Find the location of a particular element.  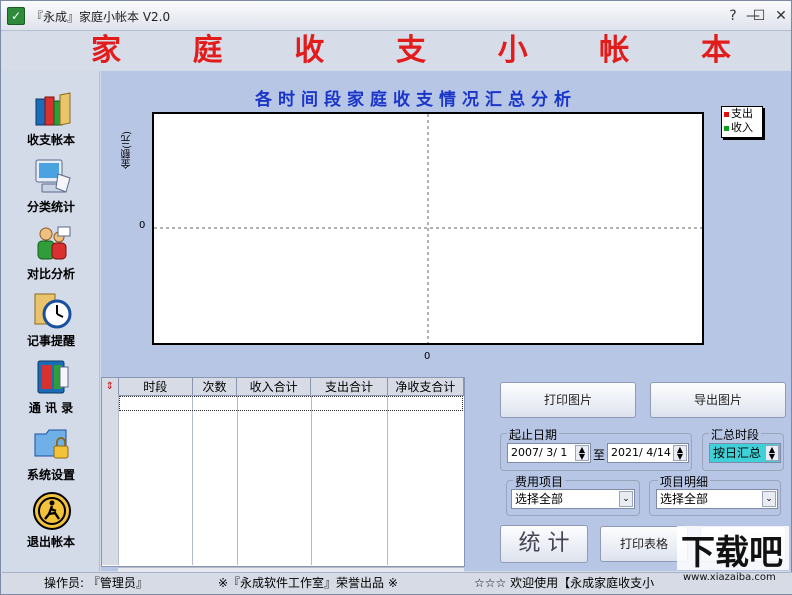

title-bar: ✓ 『永成』家庭小帐本 V2.0 ? — ☐ ✕ is located at coordinates (396, 16).